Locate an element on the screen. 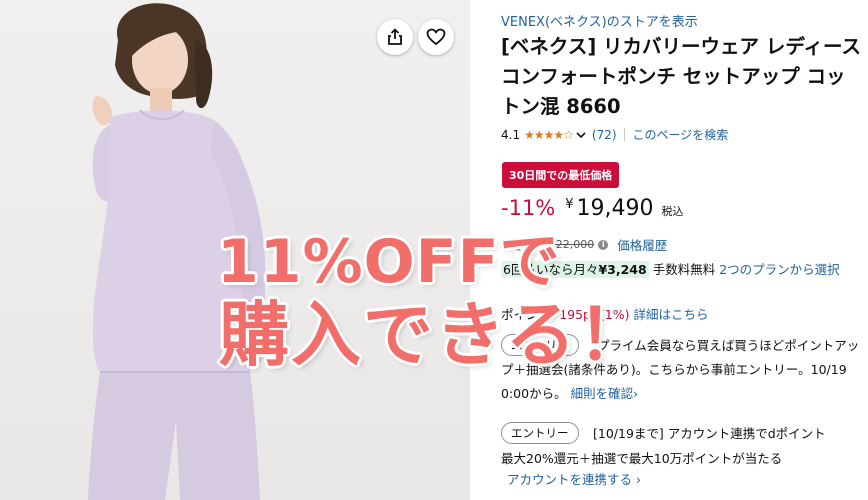 The height and width of the screenshot is (500, 868). reference-price: ¥22,000 is located at coordinates (571, 244).